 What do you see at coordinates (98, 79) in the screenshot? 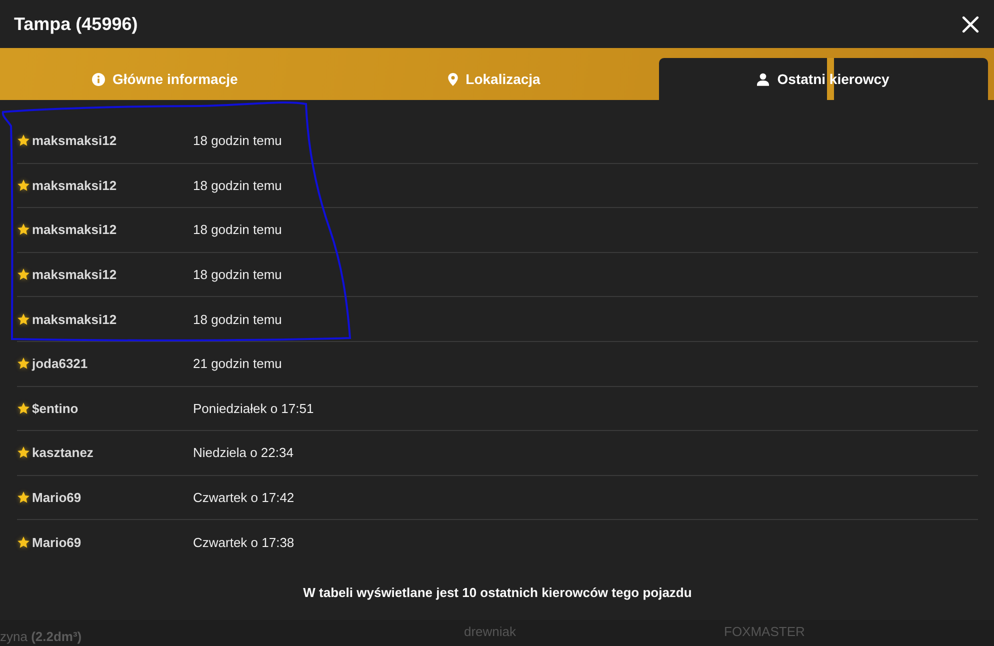
I see `info-icon` at bounding box center [98, 79].